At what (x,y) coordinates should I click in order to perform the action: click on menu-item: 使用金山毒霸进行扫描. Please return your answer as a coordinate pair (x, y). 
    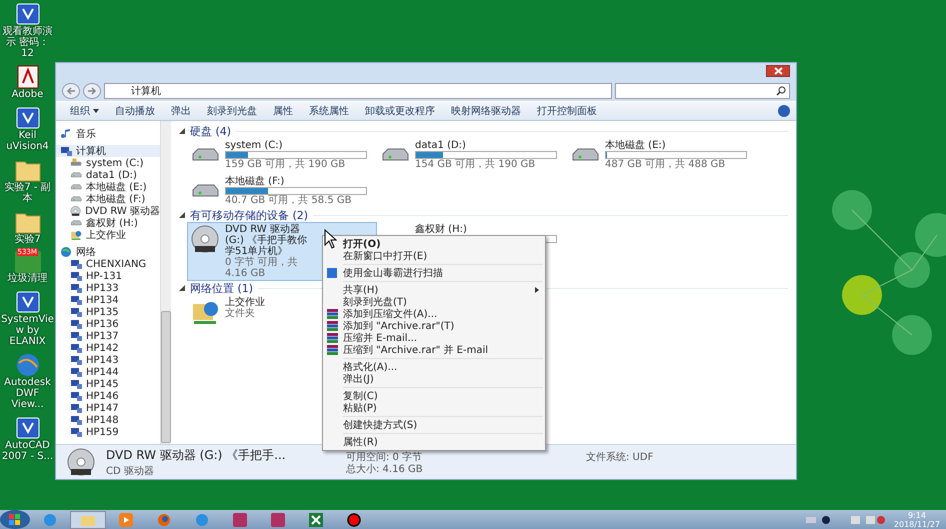
    Looking at the image, I should click on (434, 273).